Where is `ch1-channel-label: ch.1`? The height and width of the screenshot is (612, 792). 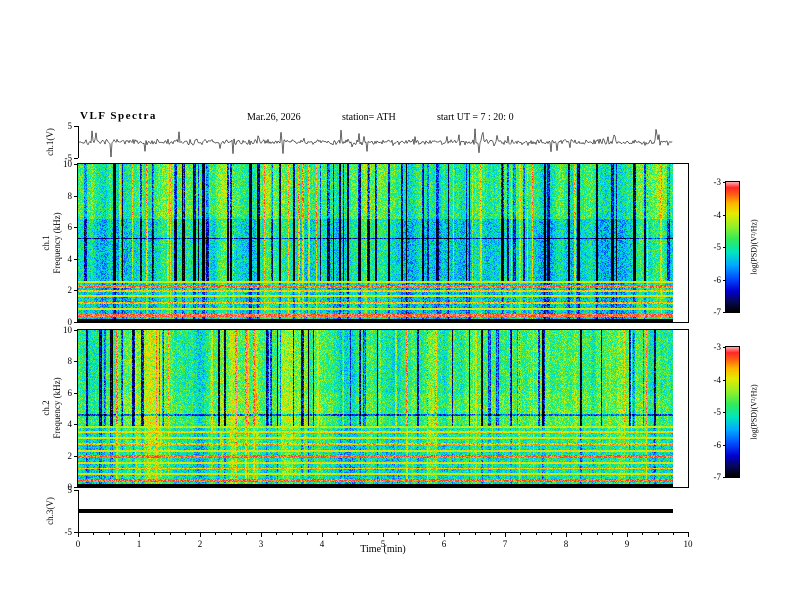
ch1-channel-label: ch.1 is located at coordinates (46, 243).